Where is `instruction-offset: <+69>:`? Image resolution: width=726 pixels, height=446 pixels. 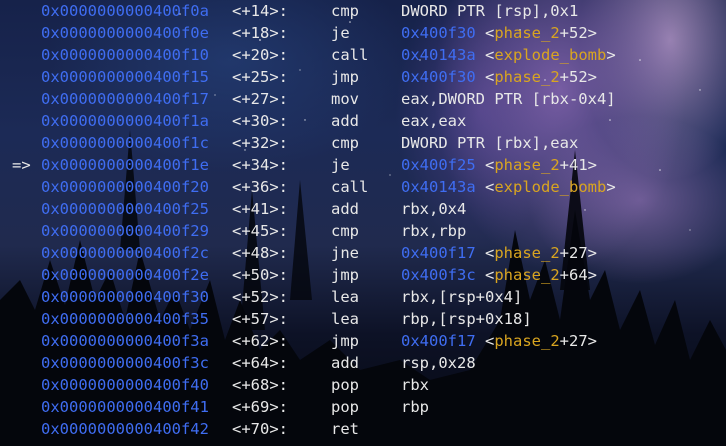 instruction-offset: <+69>: is located at coordinates (260, 407).